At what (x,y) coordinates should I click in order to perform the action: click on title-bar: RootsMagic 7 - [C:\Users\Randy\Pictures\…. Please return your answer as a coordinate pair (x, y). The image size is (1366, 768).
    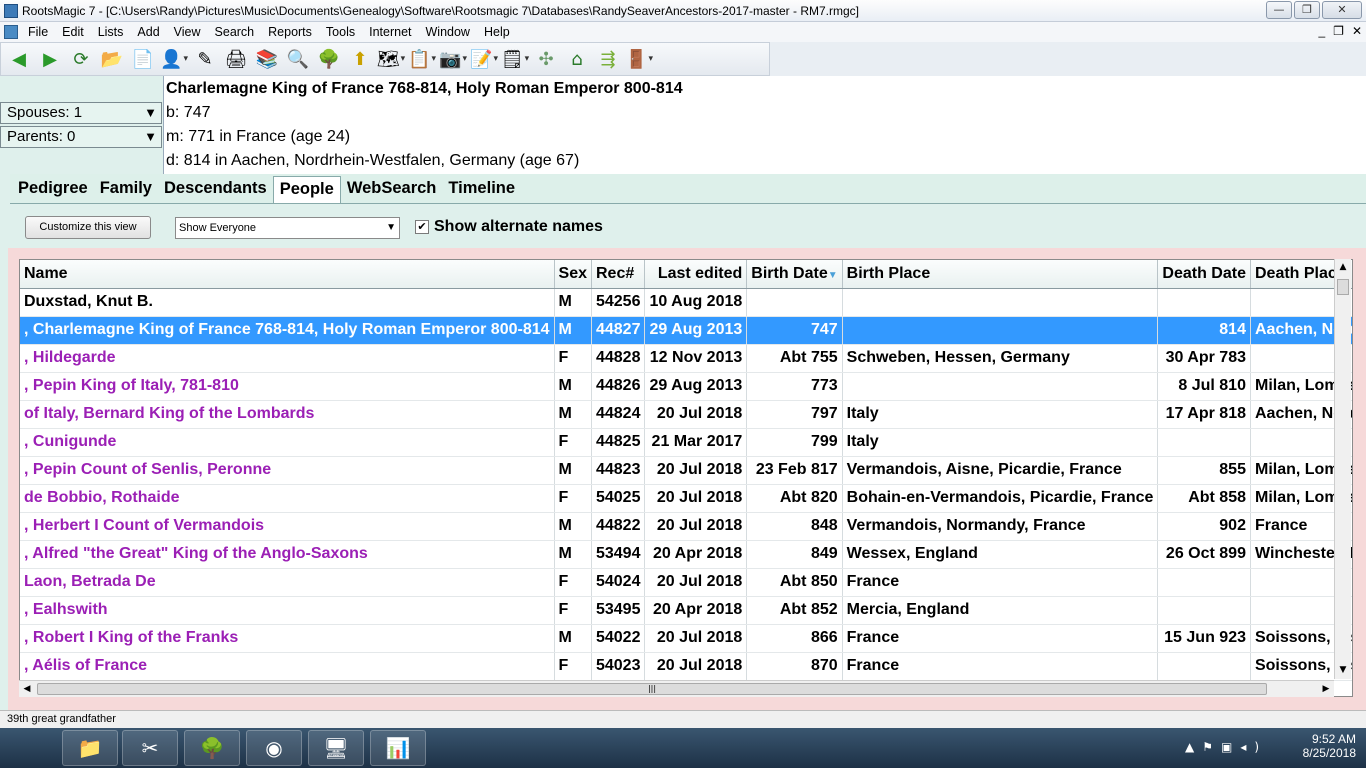
    Looking at the image, I should click on (683, 11).